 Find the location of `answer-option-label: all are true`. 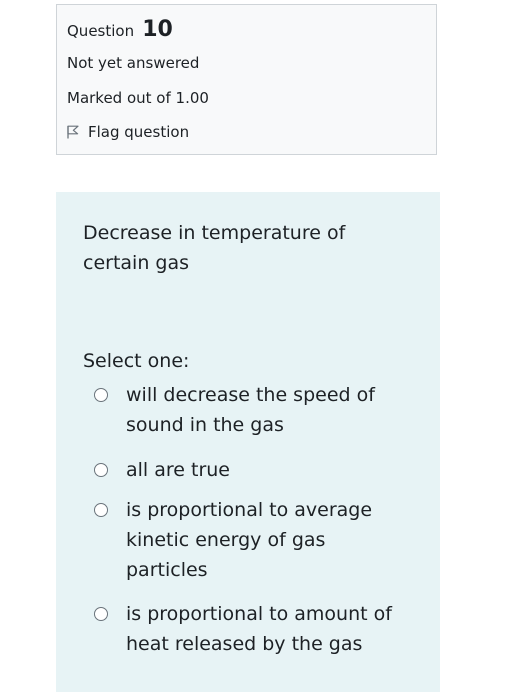

answer-option-label: all are true is located at coordinates (178, 470).